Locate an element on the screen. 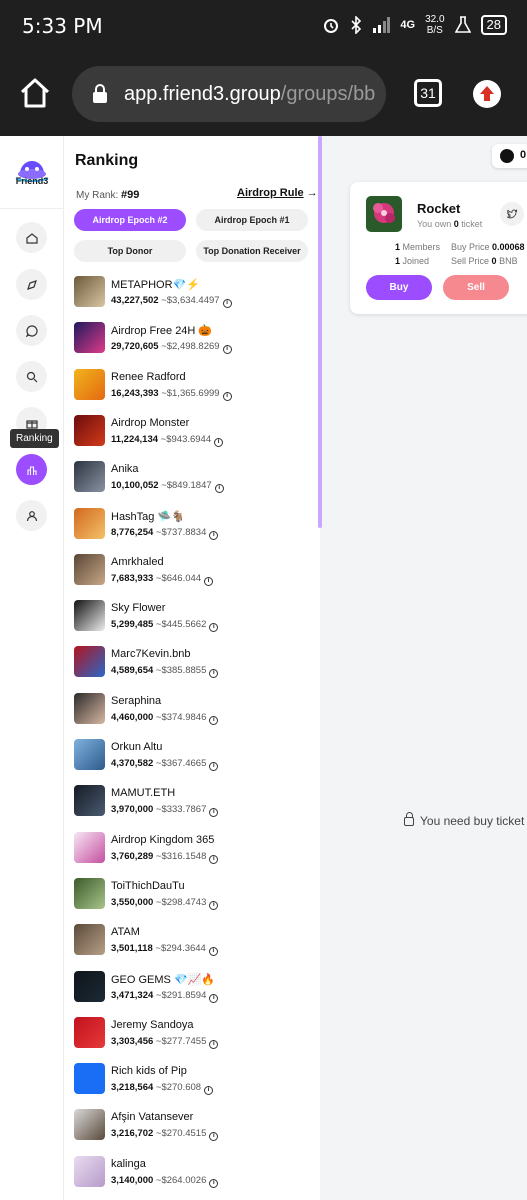  twitter-button is located at coordinates (512, 214).